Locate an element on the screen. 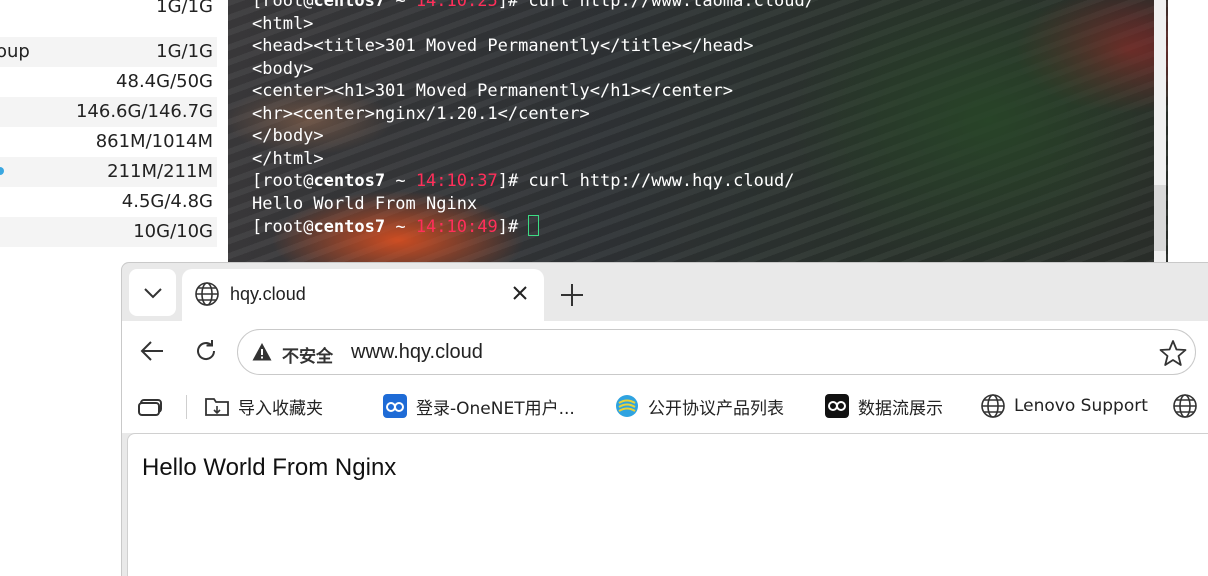 The height and width of the screenshot is (576, 1208). plus-icon is located at coordinates (572, 295).